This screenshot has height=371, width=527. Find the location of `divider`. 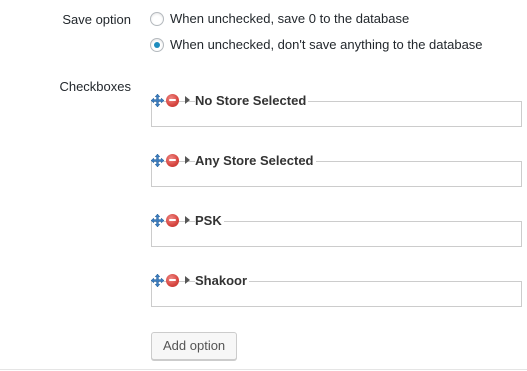

divider is located at coordinates (263, 369).